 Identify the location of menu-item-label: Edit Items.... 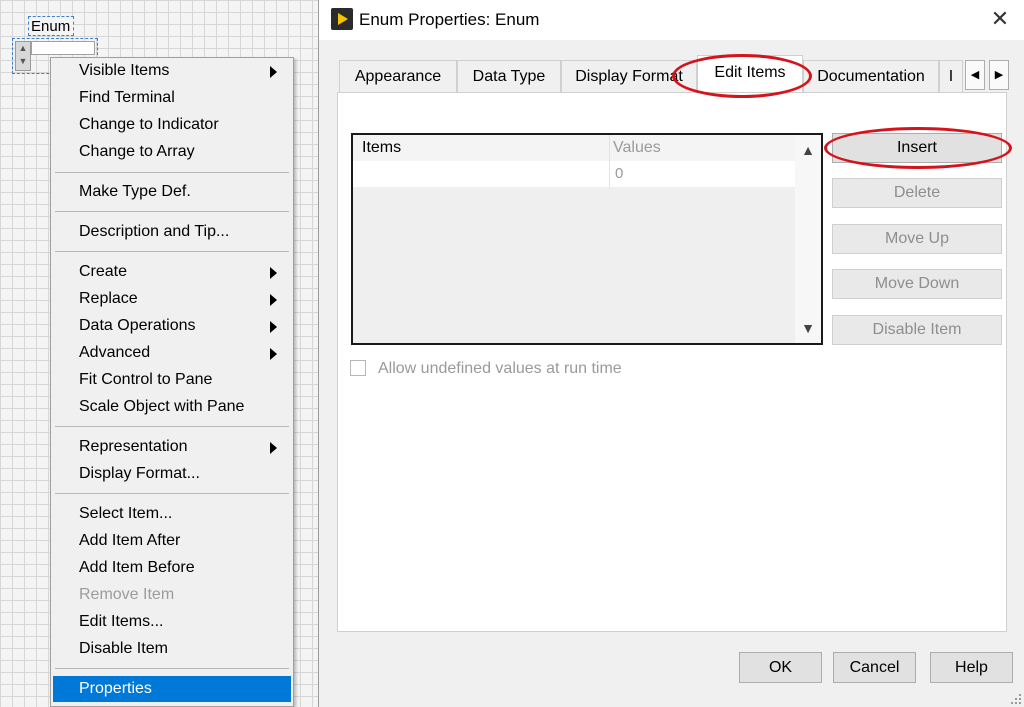
(121, 621).